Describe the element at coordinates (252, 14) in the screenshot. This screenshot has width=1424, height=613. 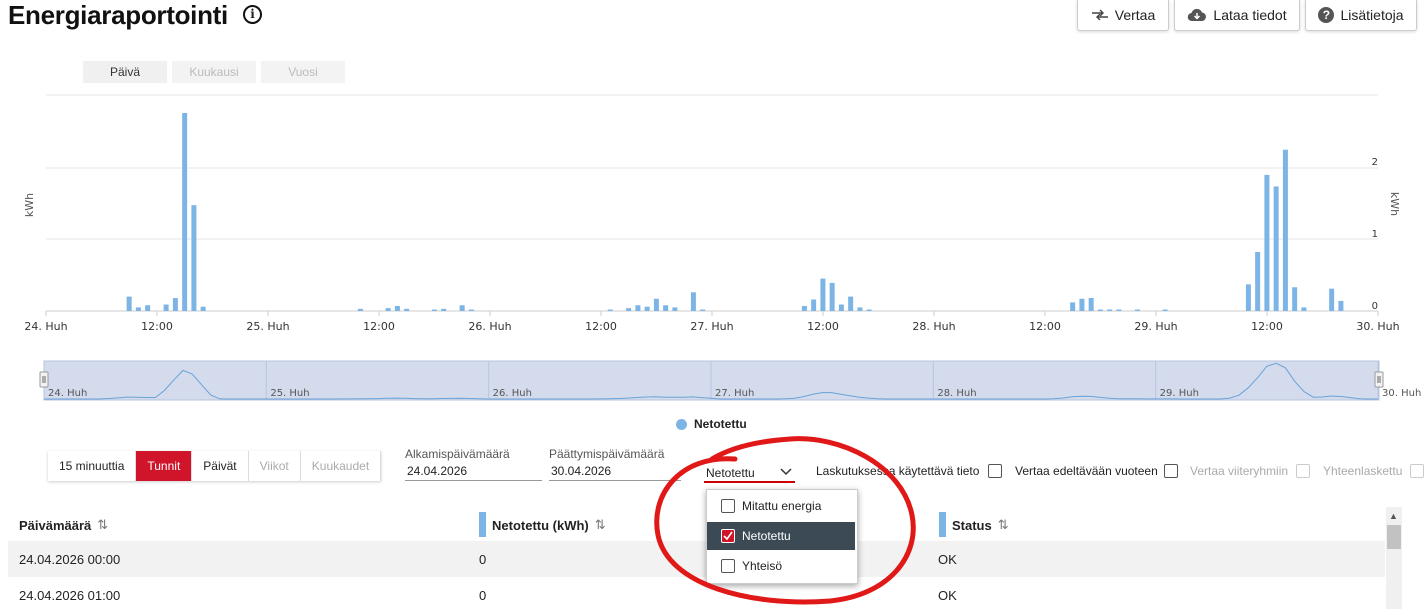
I see `info-circle-icon: i` at that location.